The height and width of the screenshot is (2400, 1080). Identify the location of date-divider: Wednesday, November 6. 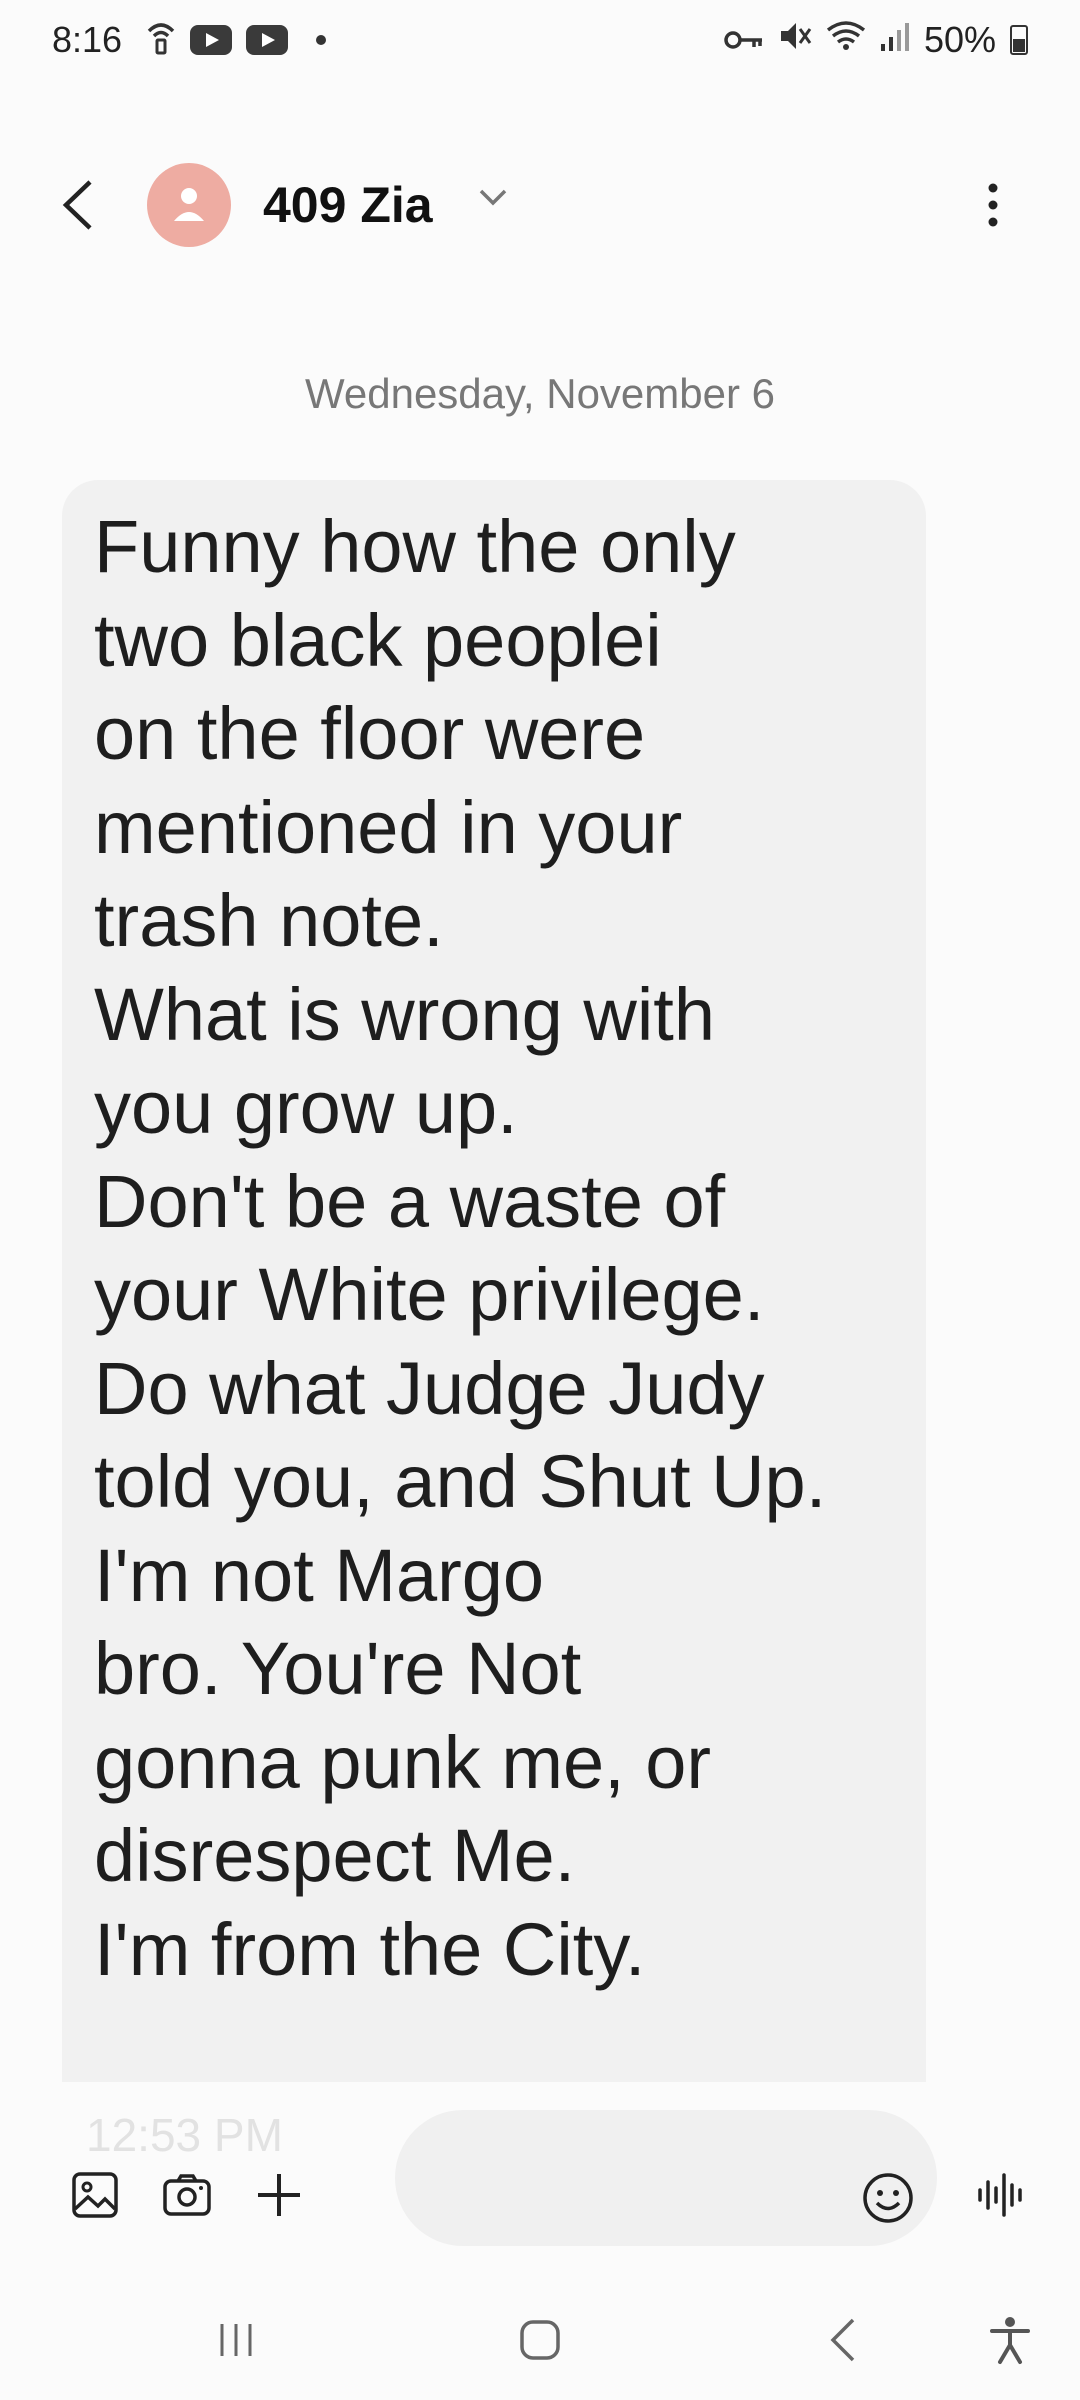
(540, 393).